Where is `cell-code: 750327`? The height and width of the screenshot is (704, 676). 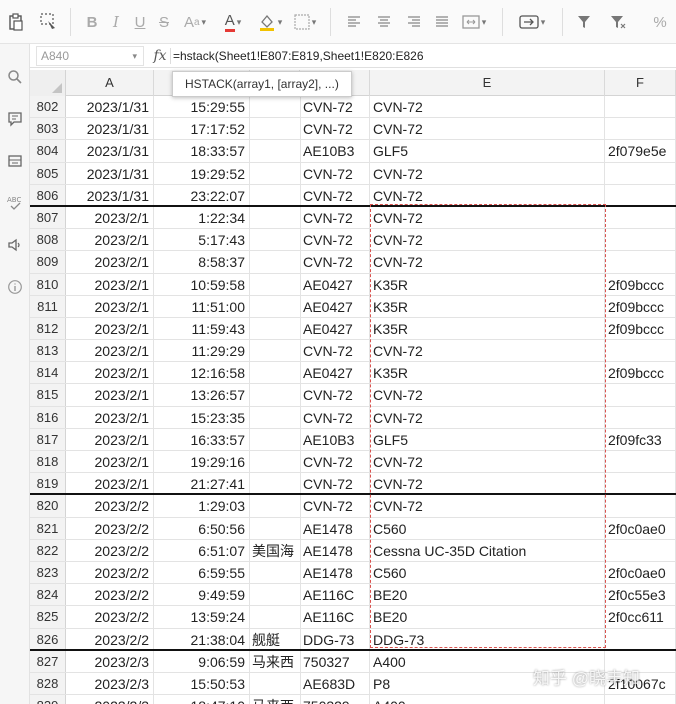 cell-code: 750327 is located at coordinates (335, 661).